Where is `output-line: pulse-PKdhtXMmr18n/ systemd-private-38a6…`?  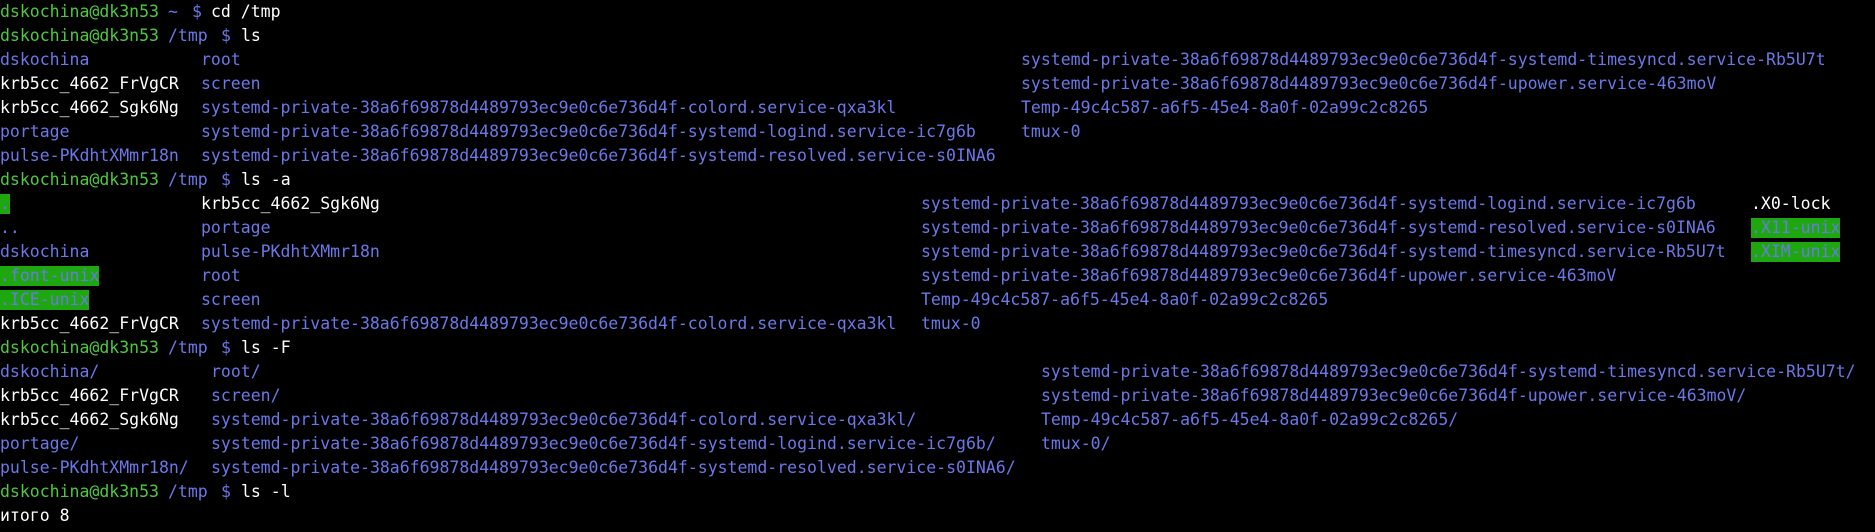 output-line: pulse-PKdhtXMmr18n/ systemd-private-38a6… is located at coordinates (937, 468).